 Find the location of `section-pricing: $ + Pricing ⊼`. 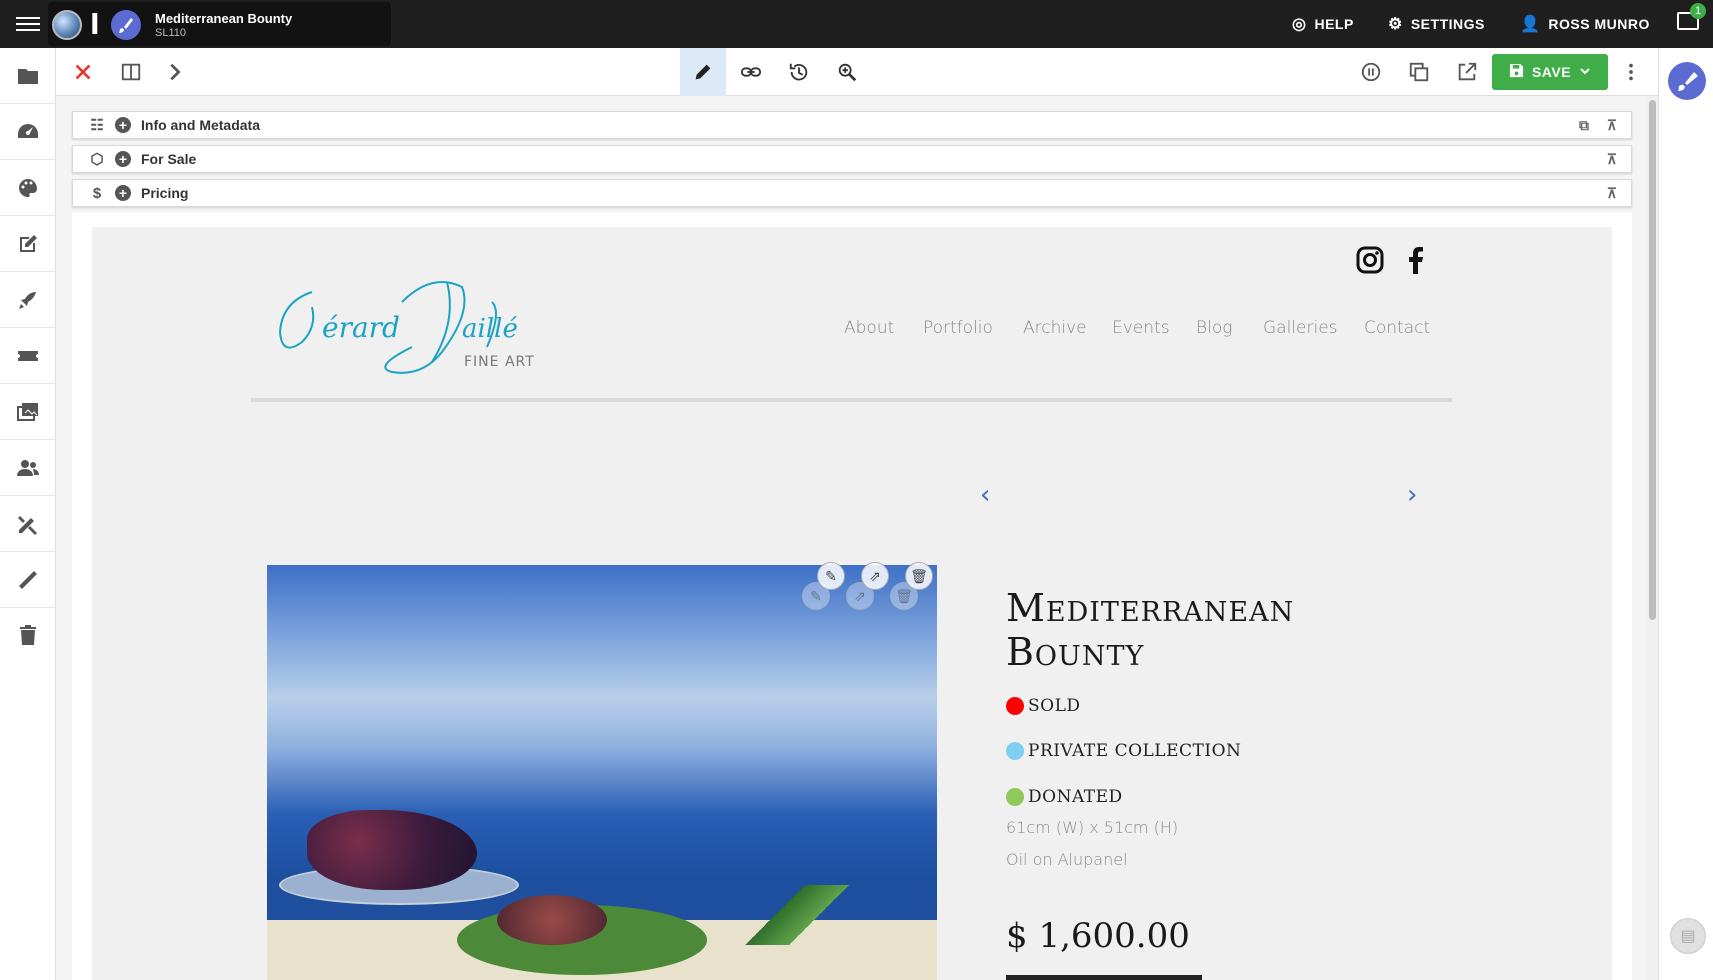

section-pricing: $ + Pricing ⊼ is located at coordinates (852, 193).